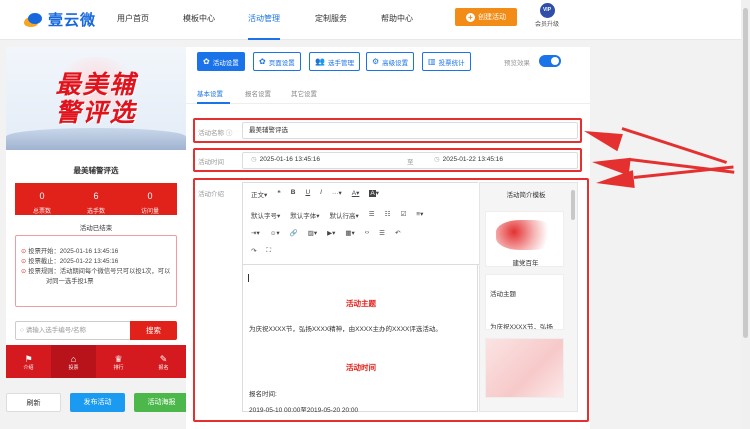 This screenshot has height=429, width=750. Describe the element at coordinates (264, 20) in the screenshot. I see `nav-item-activities: 活动管理` at that location.